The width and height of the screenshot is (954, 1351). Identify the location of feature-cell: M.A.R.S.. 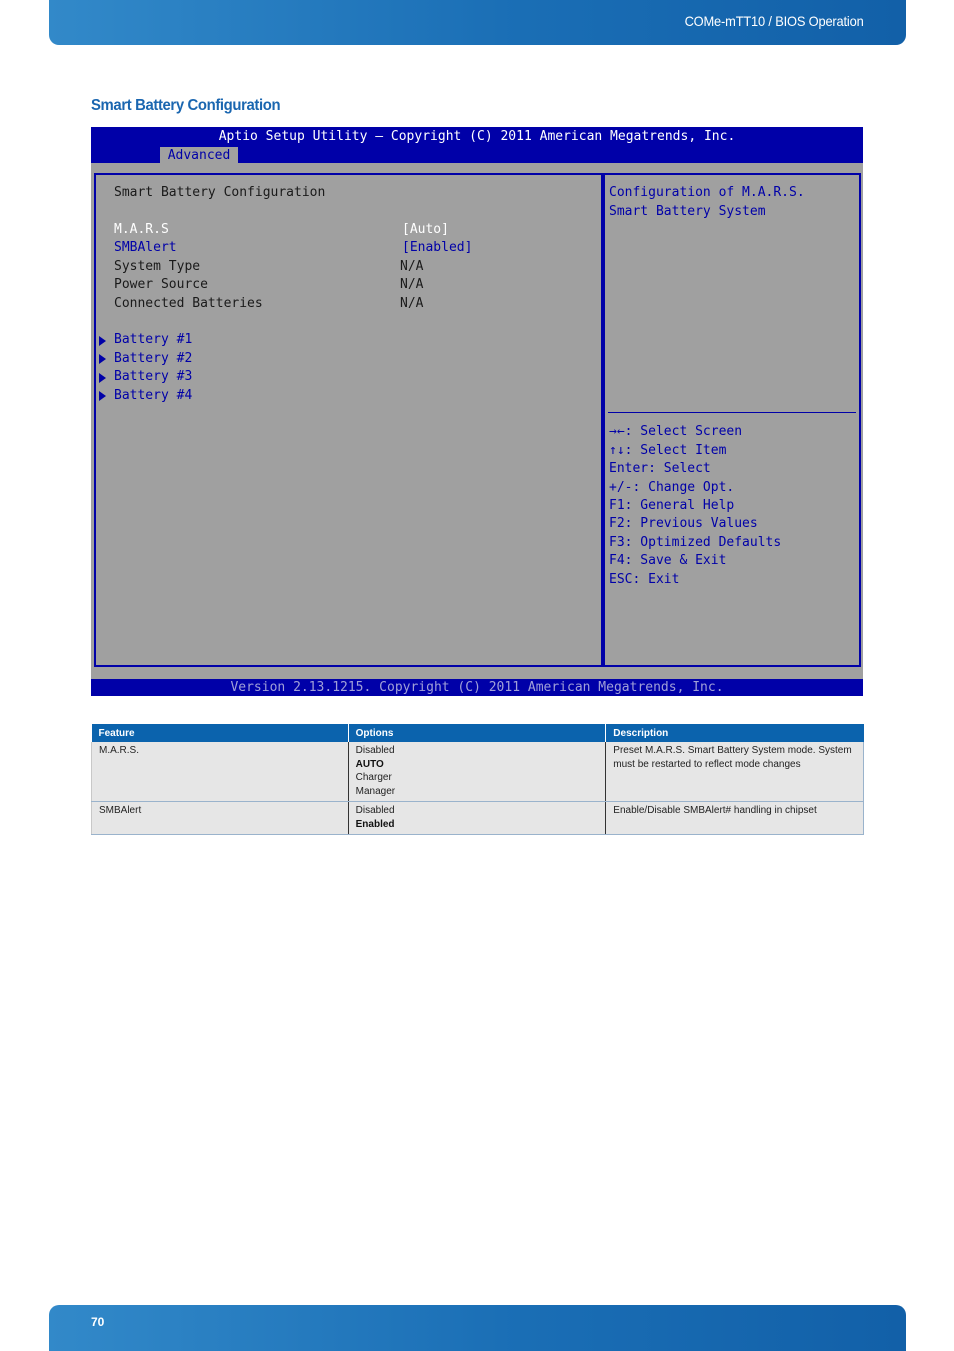
(220, 772).